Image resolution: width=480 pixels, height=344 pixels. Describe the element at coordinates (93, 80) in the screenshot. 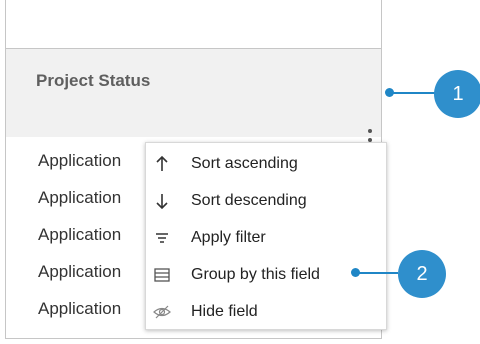

I see `column-title: Project Status` at that location.